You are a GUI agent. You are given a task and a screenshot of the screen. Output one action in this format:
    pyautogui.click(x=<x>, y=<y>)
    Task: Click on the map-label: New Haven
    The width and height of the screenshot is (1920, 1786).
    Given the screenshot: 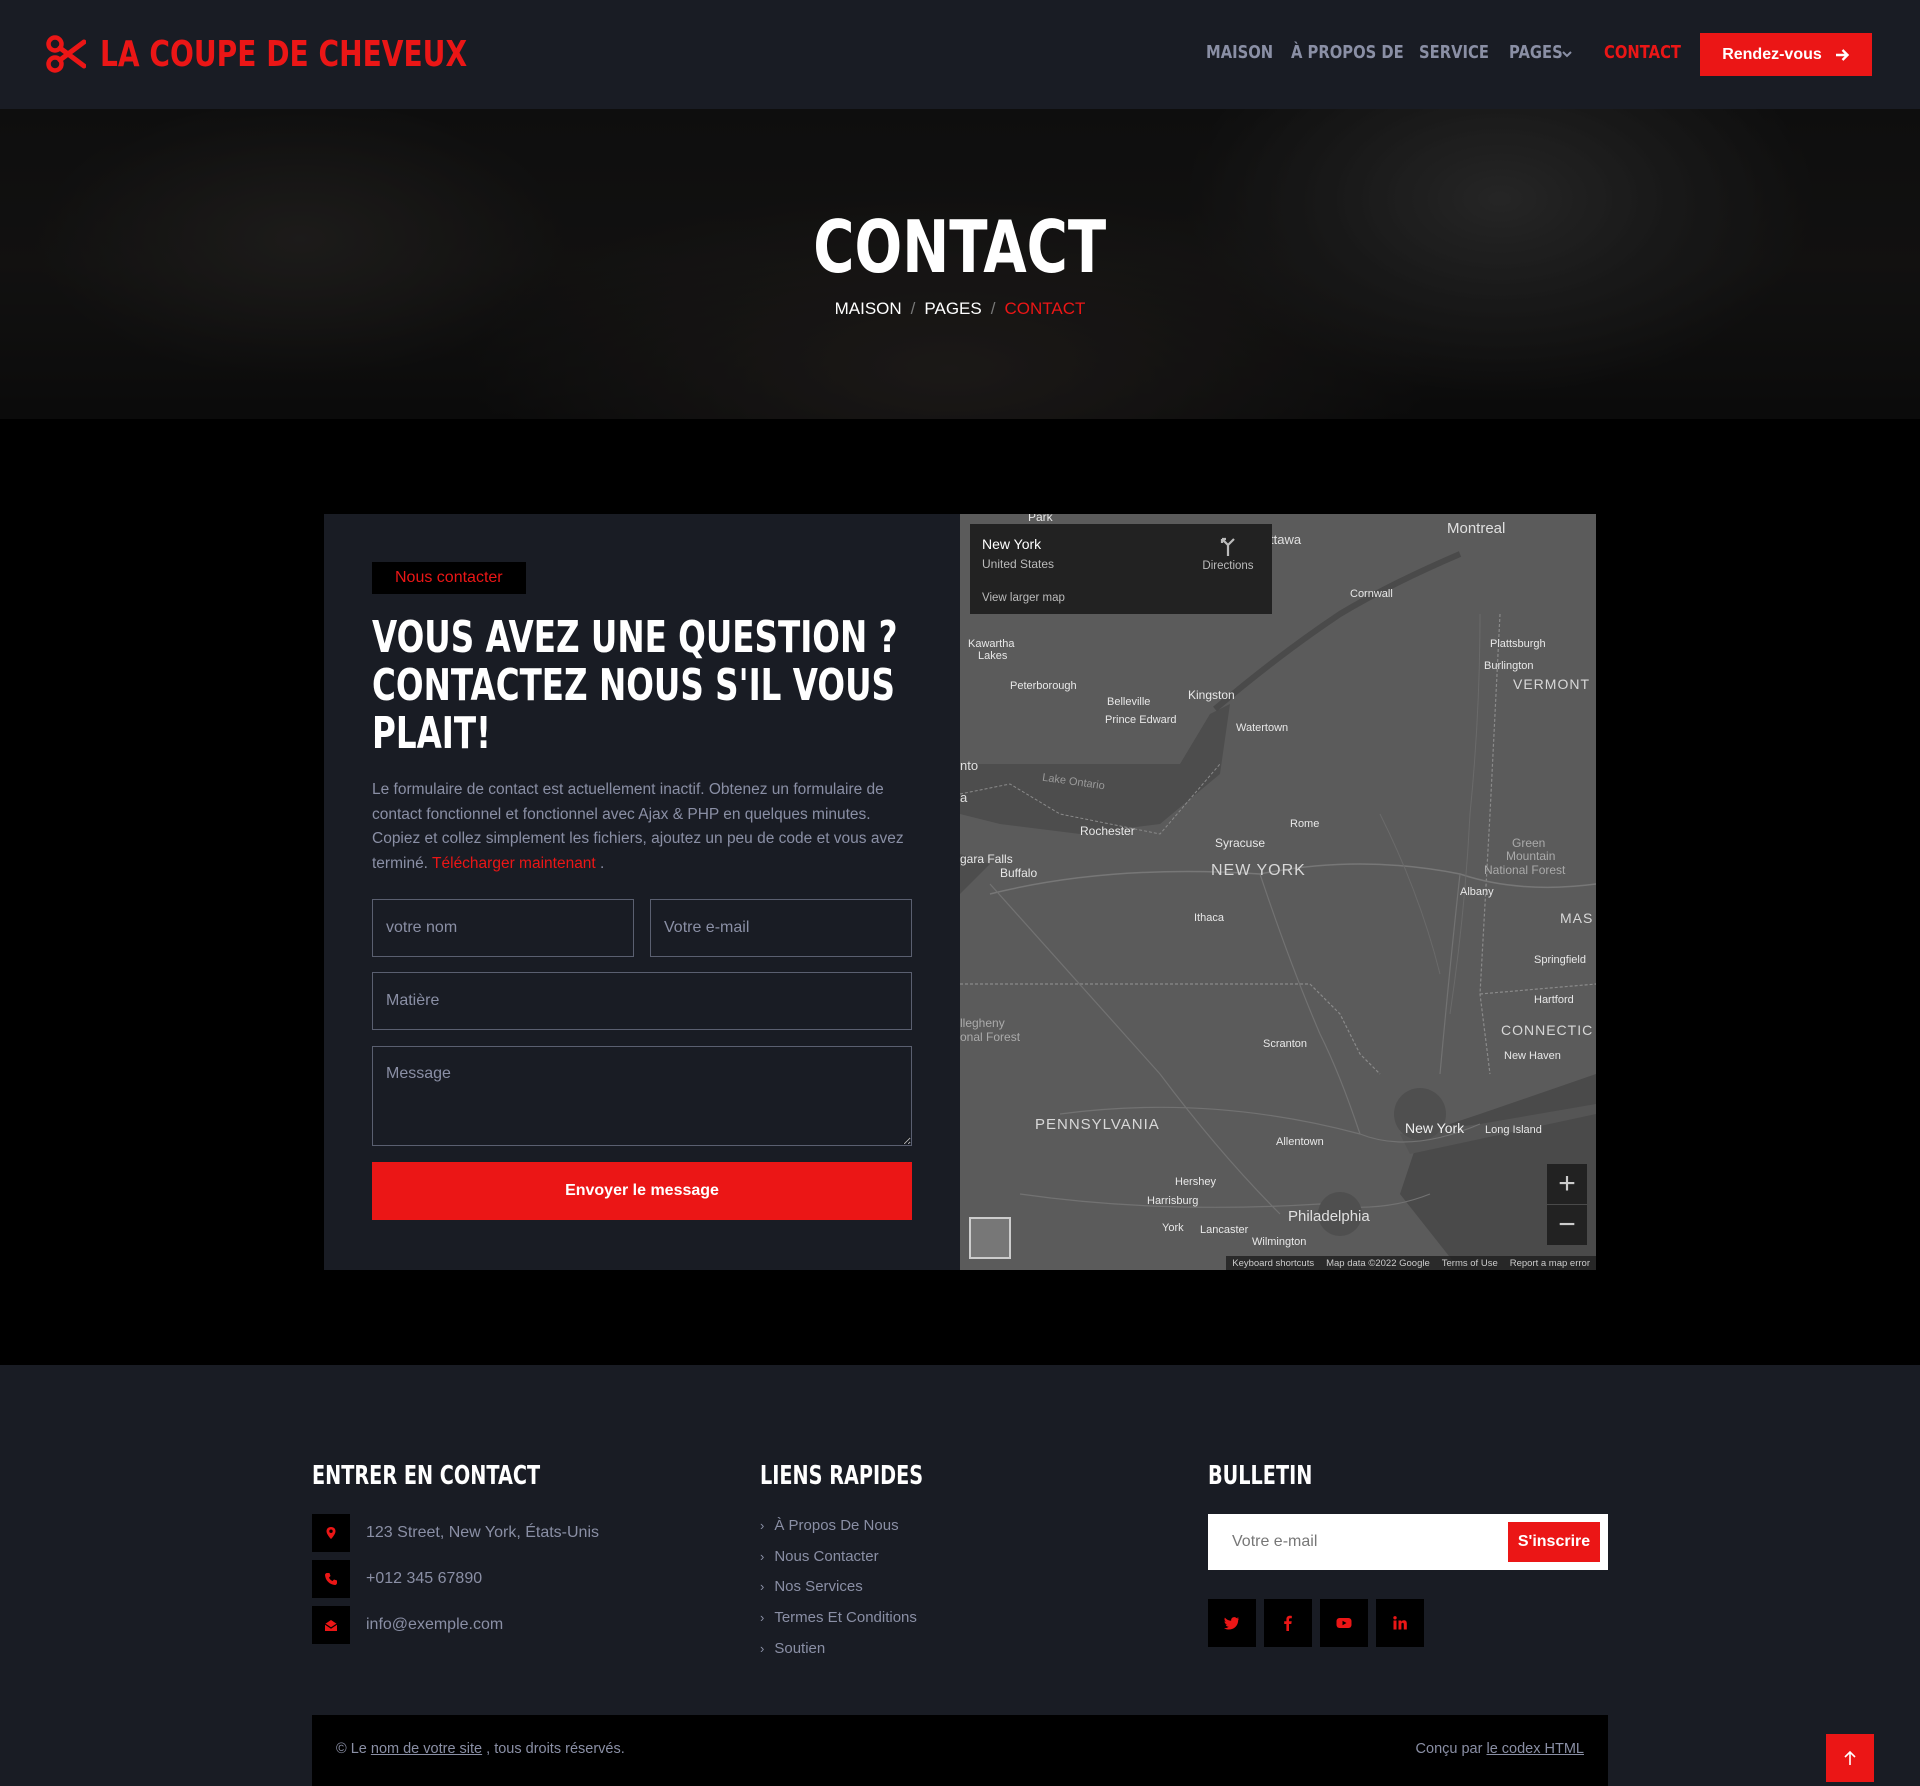 What is the action you would take?
    pyautogui.click(x=1532, y=1056)
    